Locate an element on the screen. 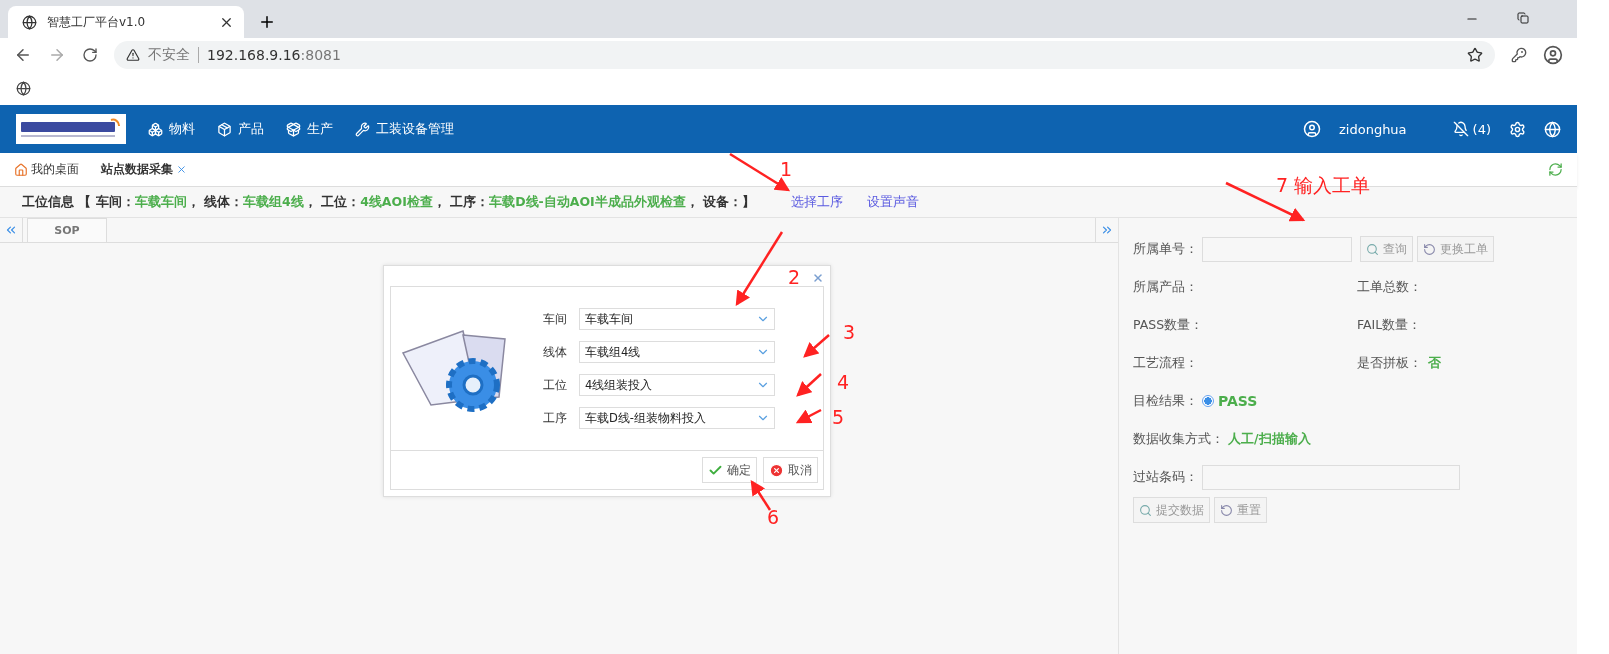 The height and width of the screenshot is (654, 1609). nav-menu-item: 生产 is located at coordinates (309, 129).